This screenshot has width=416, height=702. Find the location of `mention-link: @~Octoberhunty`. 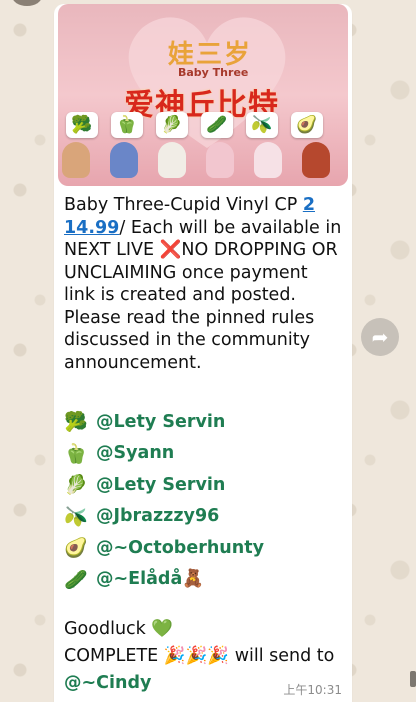

mention-link: @~Octoberhunty is located at coordinates (180, 548).